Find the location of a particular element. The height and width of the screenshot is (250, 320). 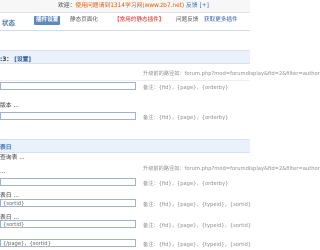

notice-text: 欢迎：使用问题请到1314学习网(www.zb7.net) 反馈 [+] is located at coordinates (133, 6).